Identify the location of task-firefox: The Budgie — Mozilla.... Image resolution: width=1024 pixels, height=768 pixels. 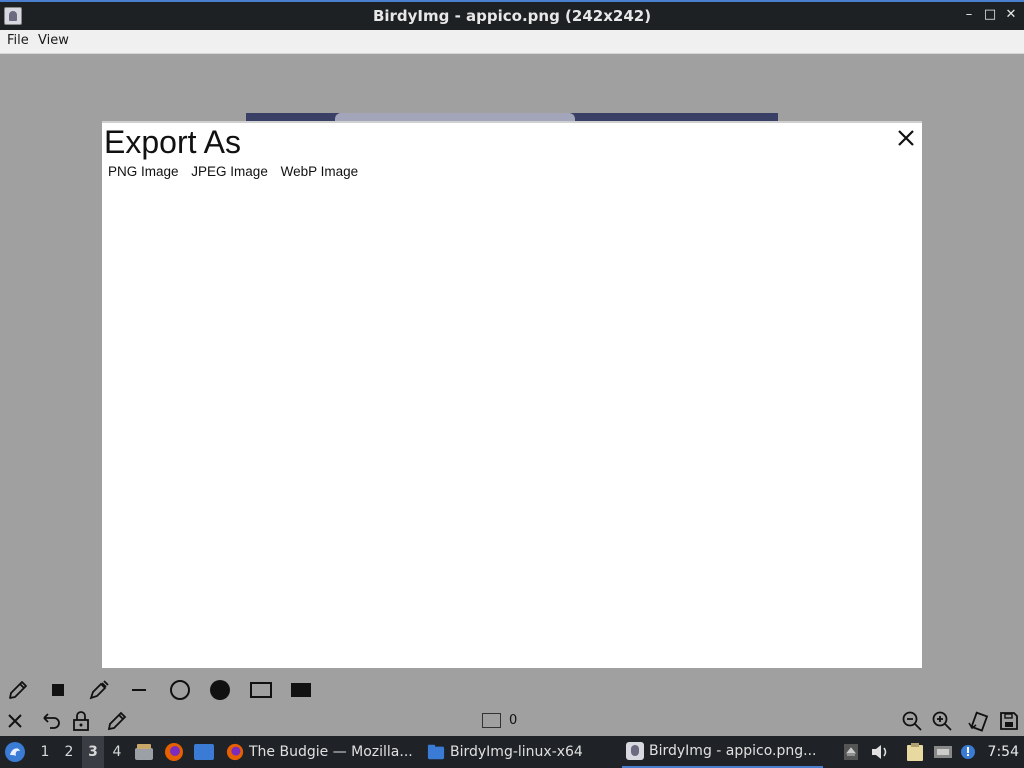
(317, 752).